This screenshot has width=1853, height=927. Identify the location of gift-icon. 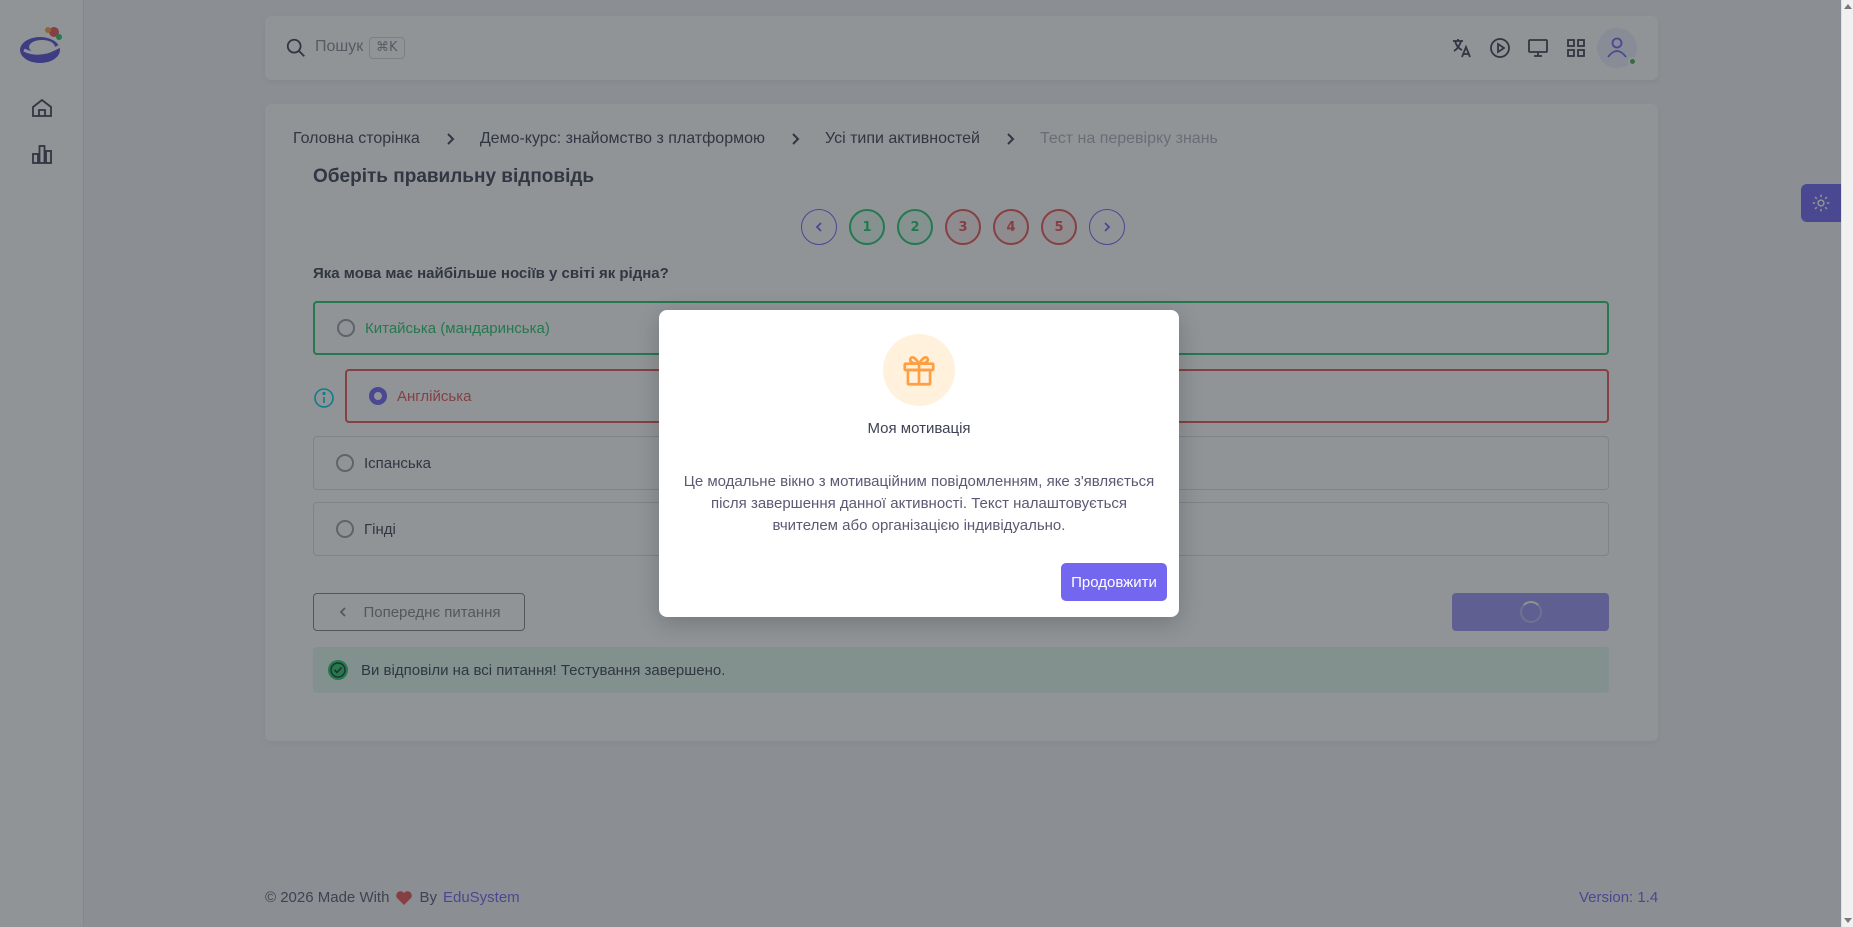
(919, 371).